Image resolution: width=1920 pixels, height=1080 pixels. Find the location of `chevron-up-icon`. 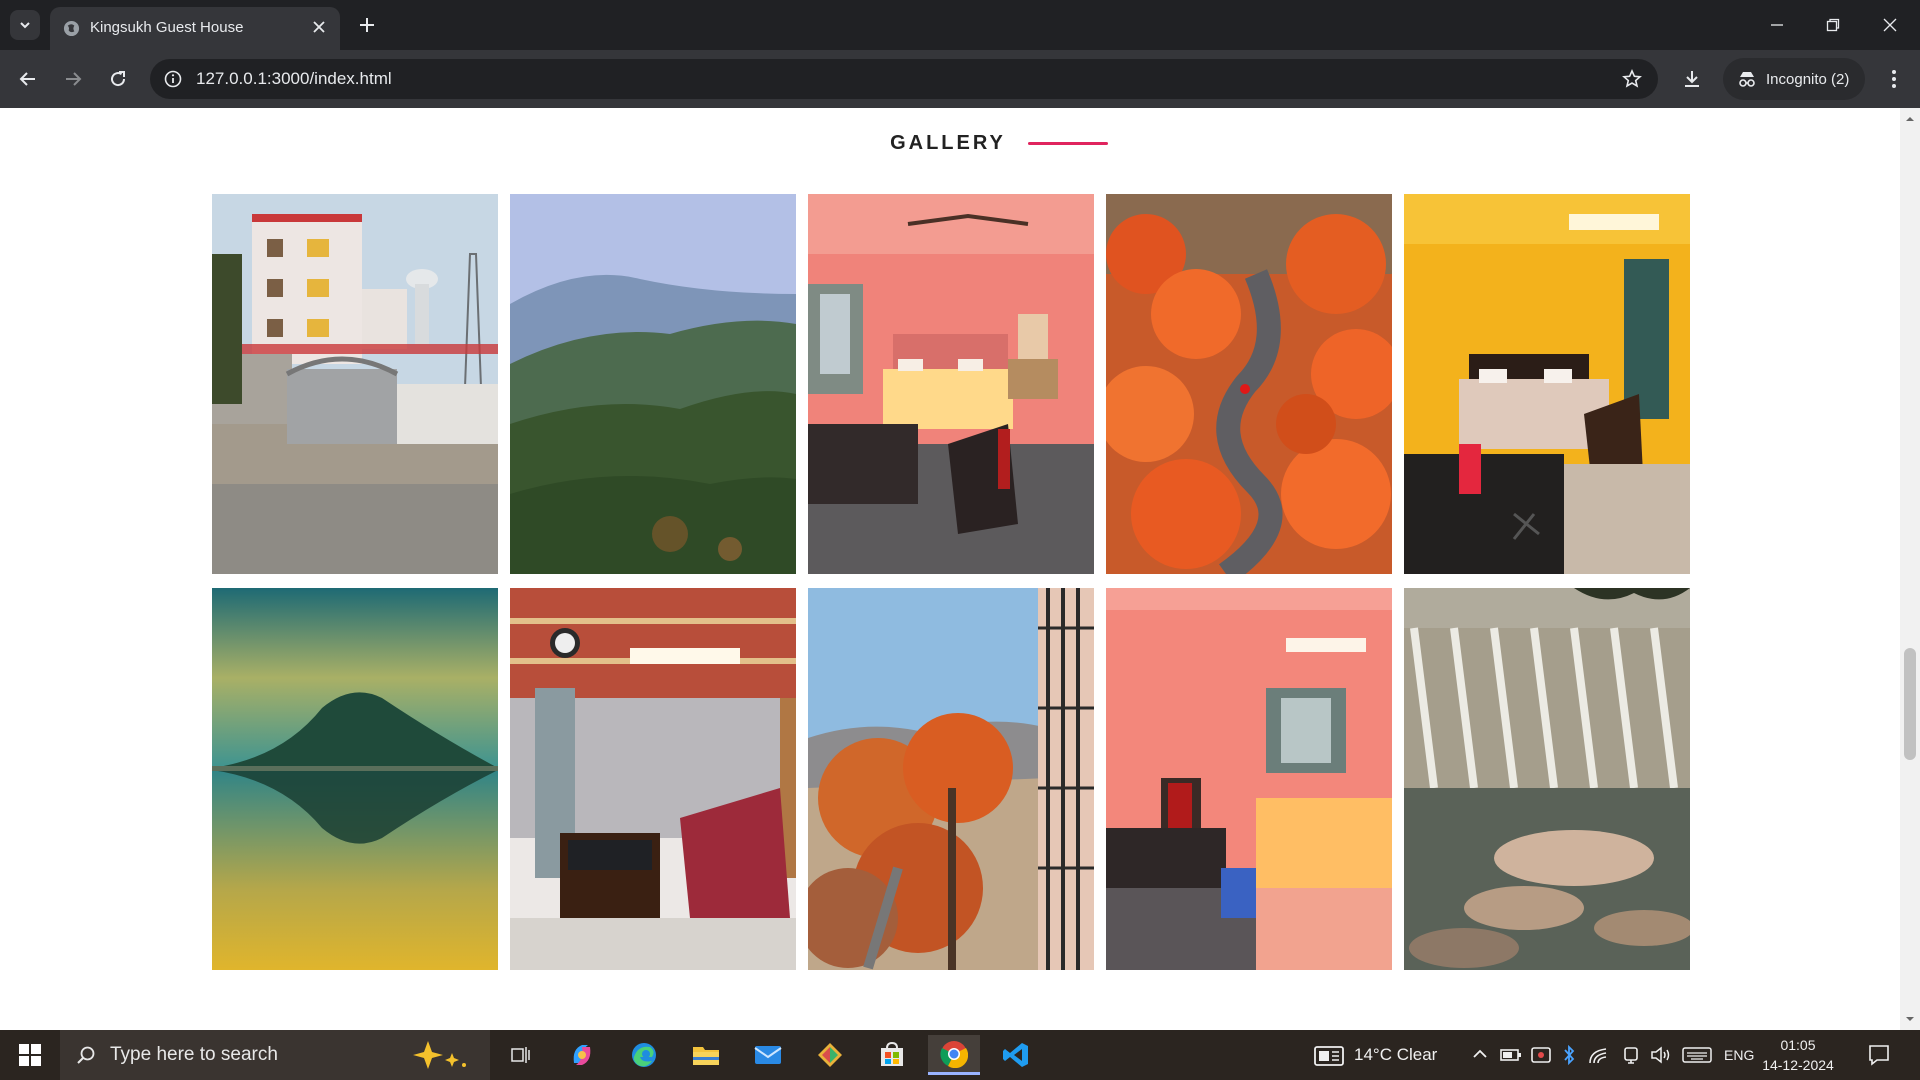

chevron-up-icon is located at coordinates (1480, 1054).